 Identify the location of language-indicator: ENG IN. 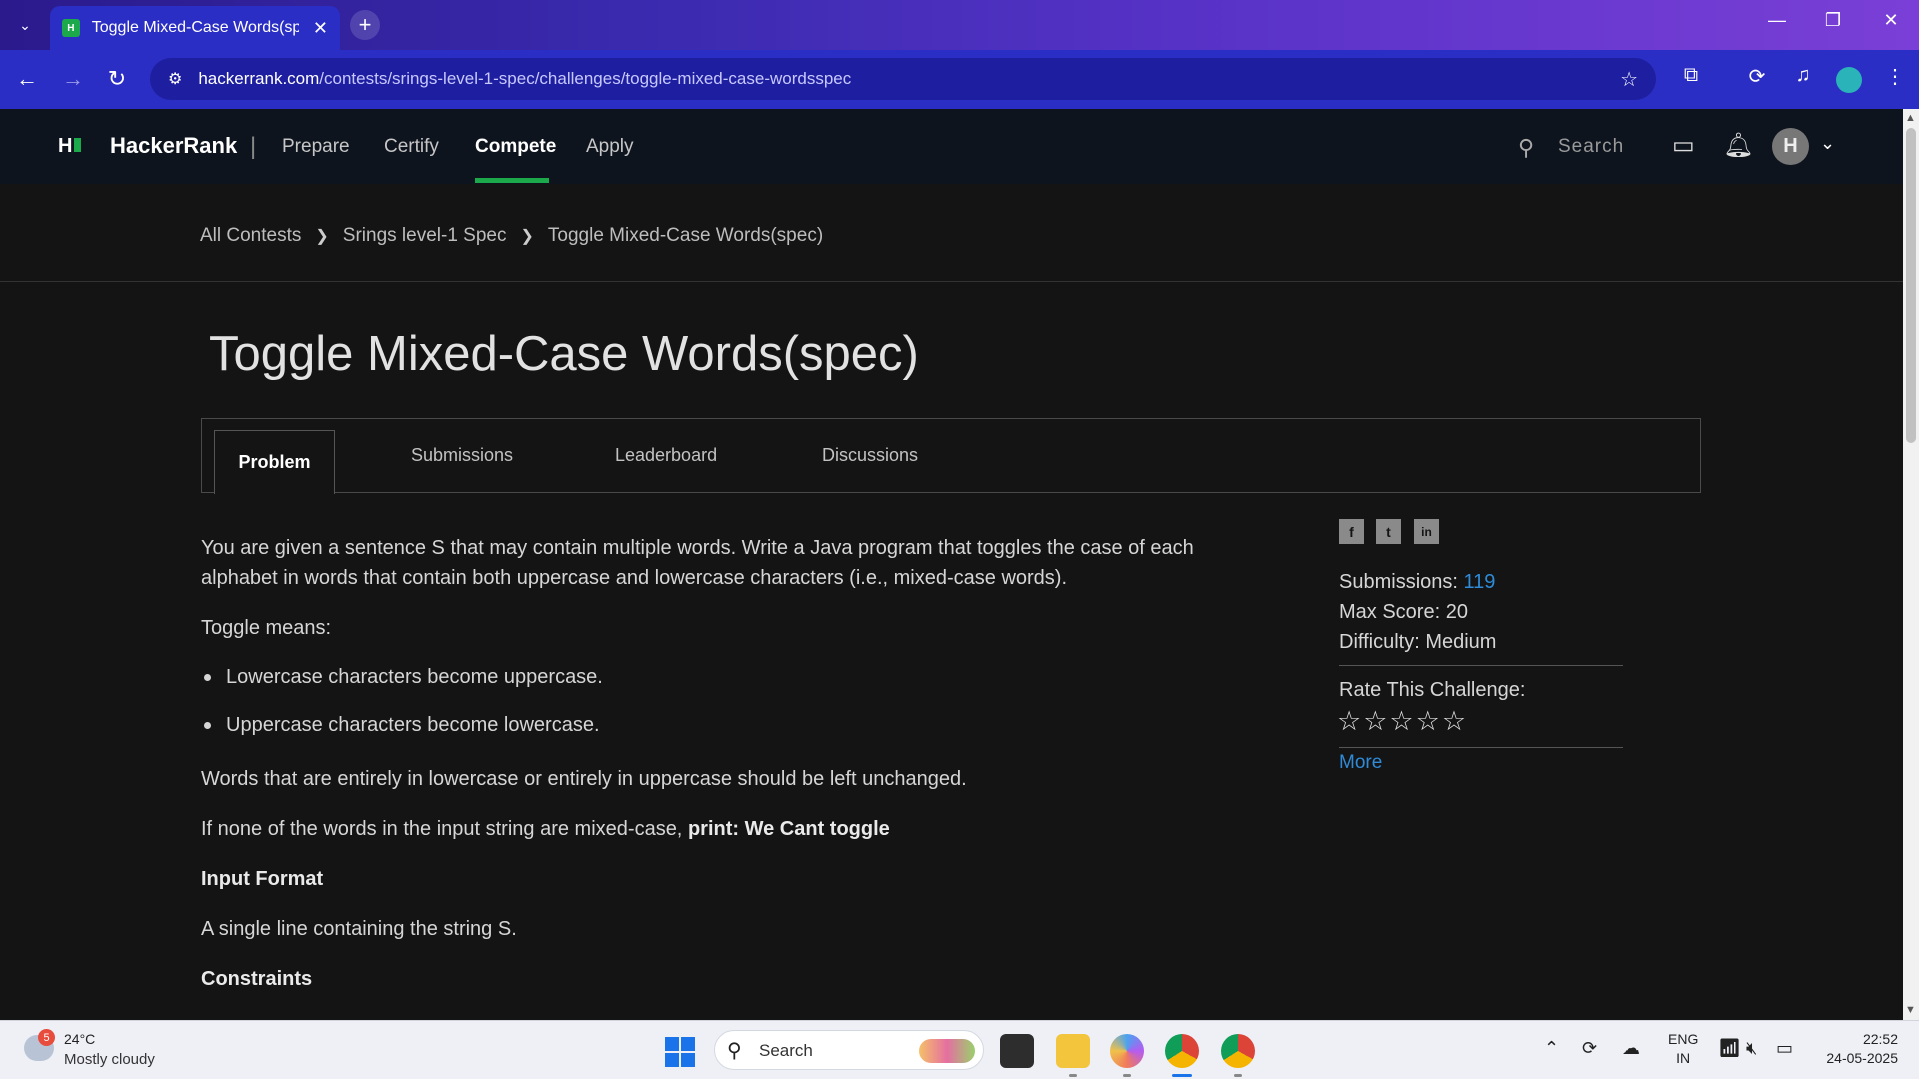
(1683, 1049).